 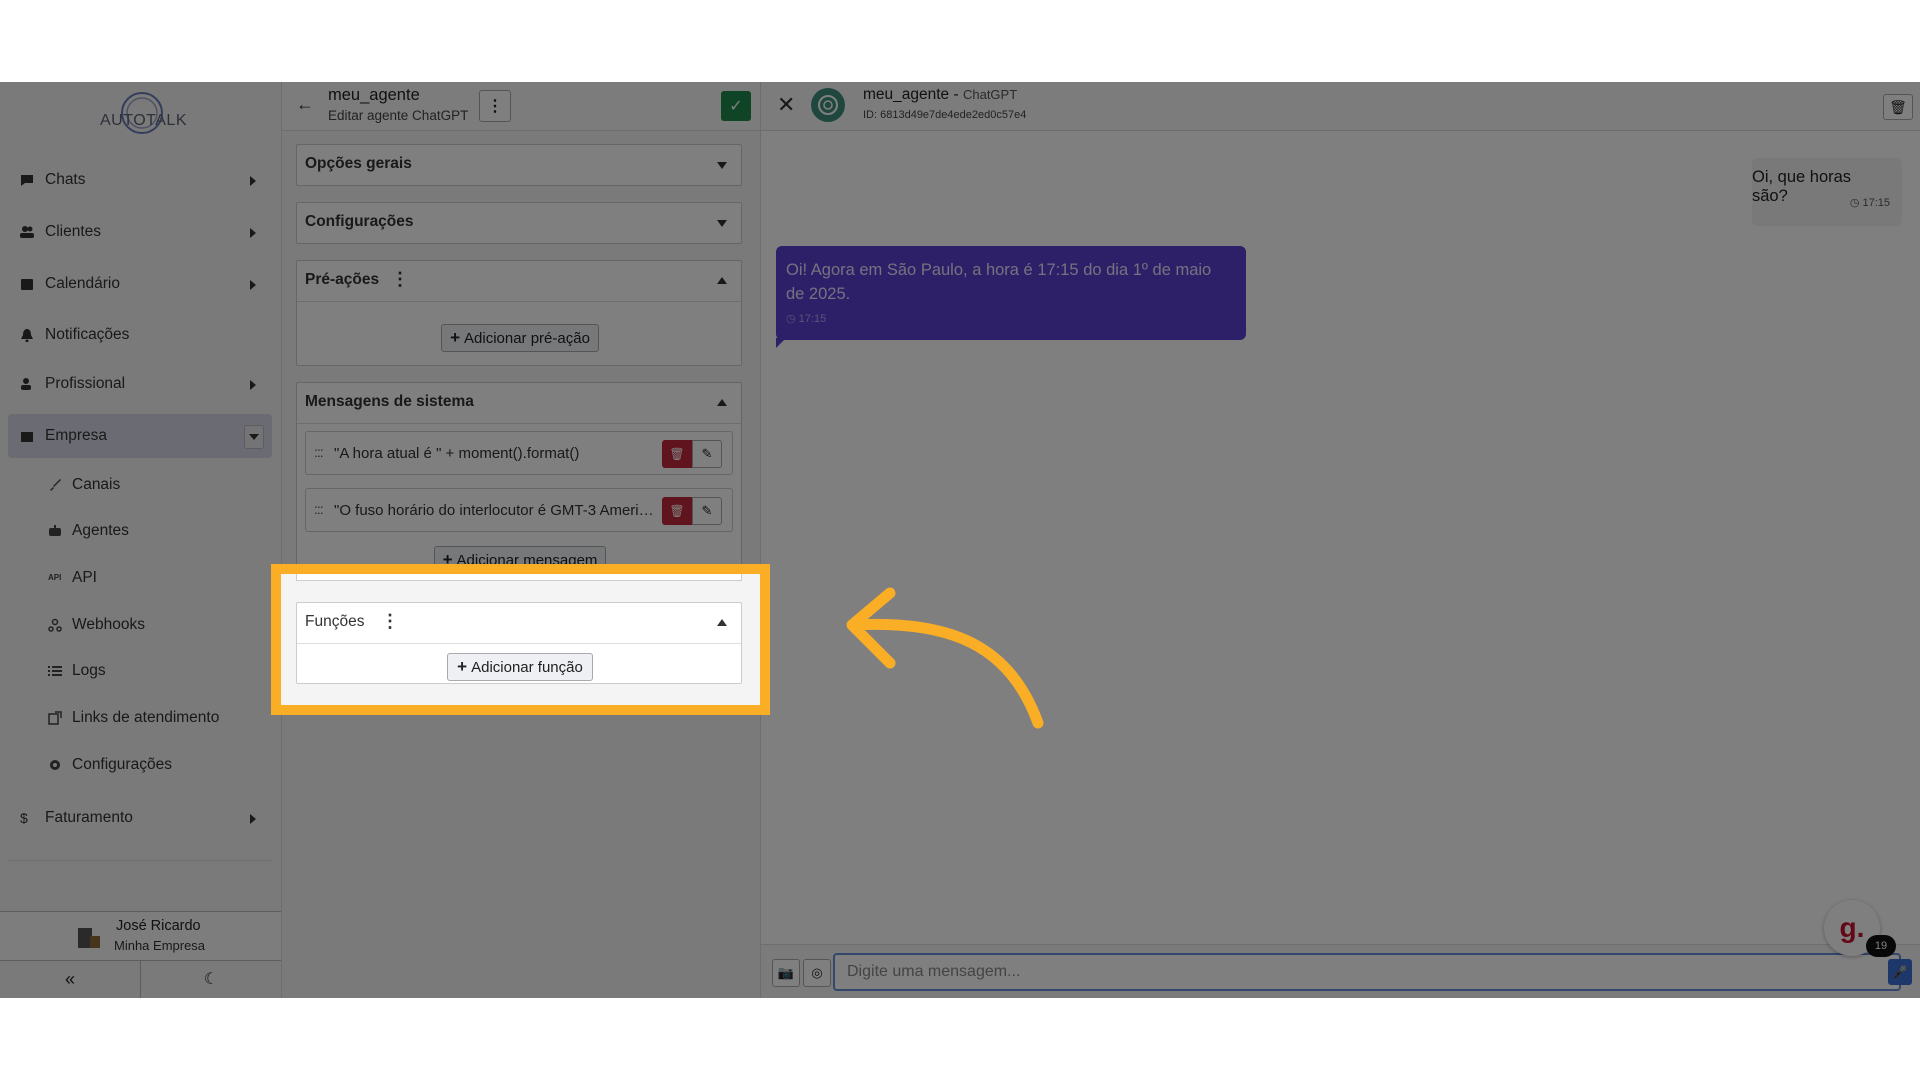 What do you see at coordinates (27, 180) in the screenshot?
I see `chat-icon` at bounding box center [27, 180].